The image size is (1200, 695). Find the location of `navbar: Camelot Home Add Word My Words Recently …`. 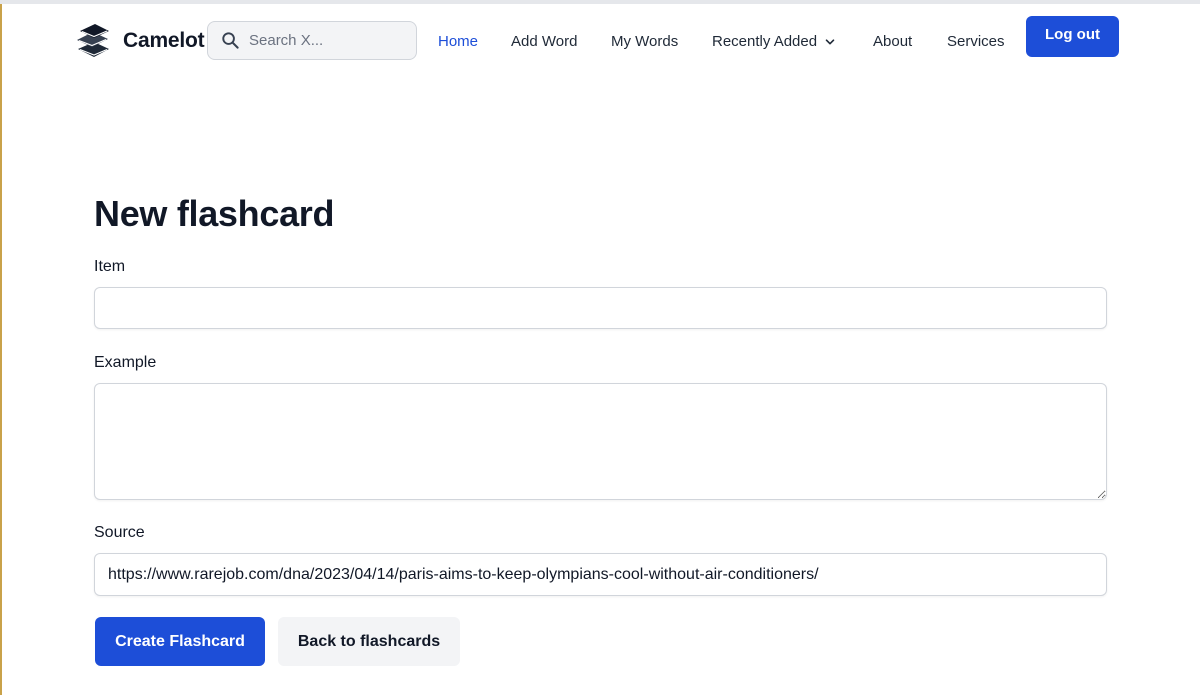

navbar: Camelot Home Add Word My Words Recently … is located at coordinates (600, 39).